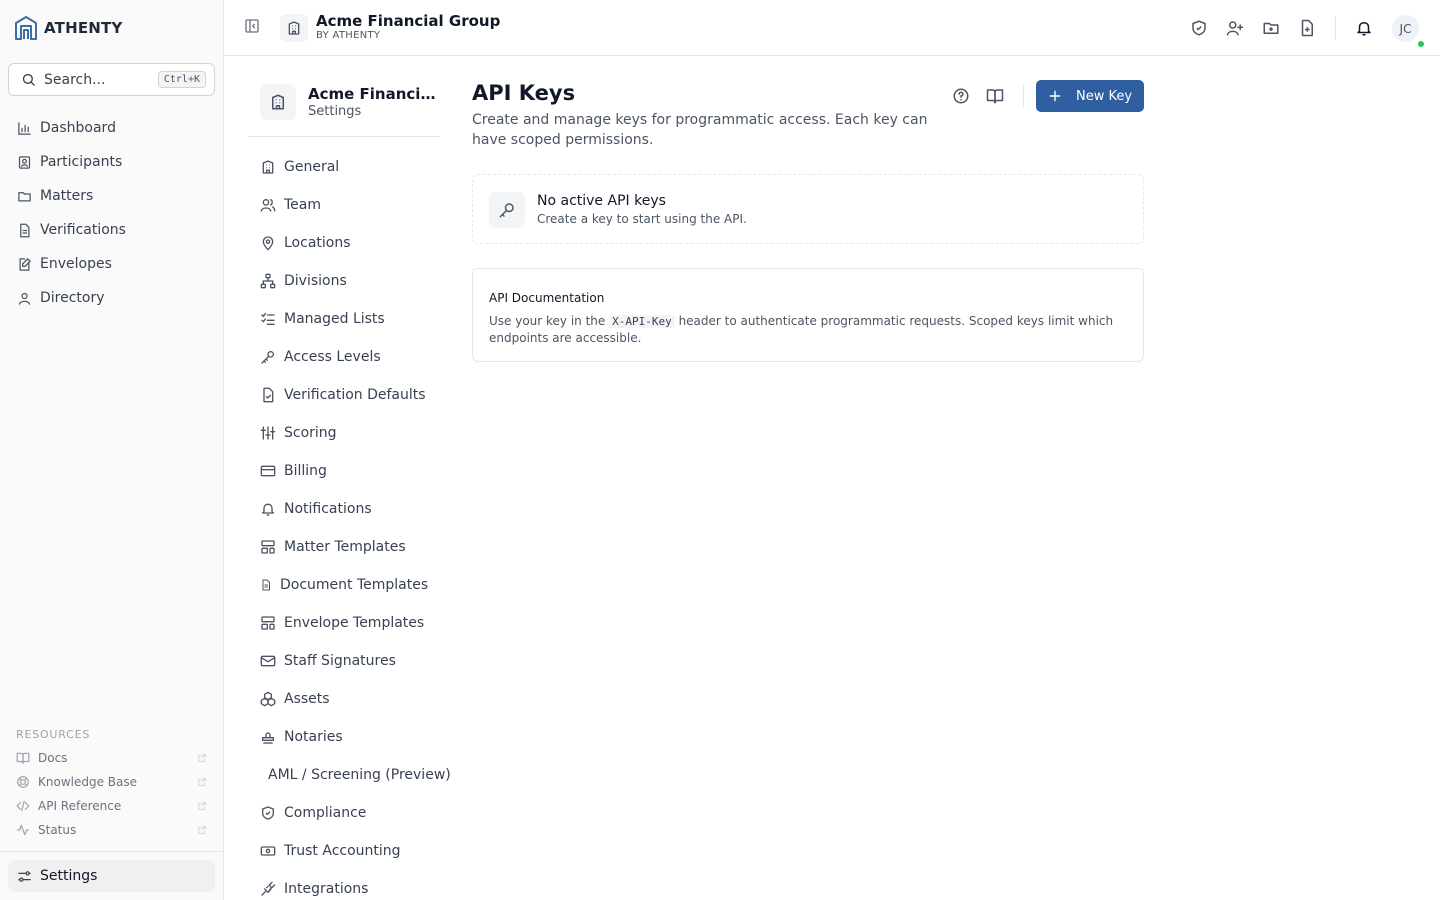 The image size is (1440, 900). I want to click on new-key-label: New Key, so click(1104, 96).